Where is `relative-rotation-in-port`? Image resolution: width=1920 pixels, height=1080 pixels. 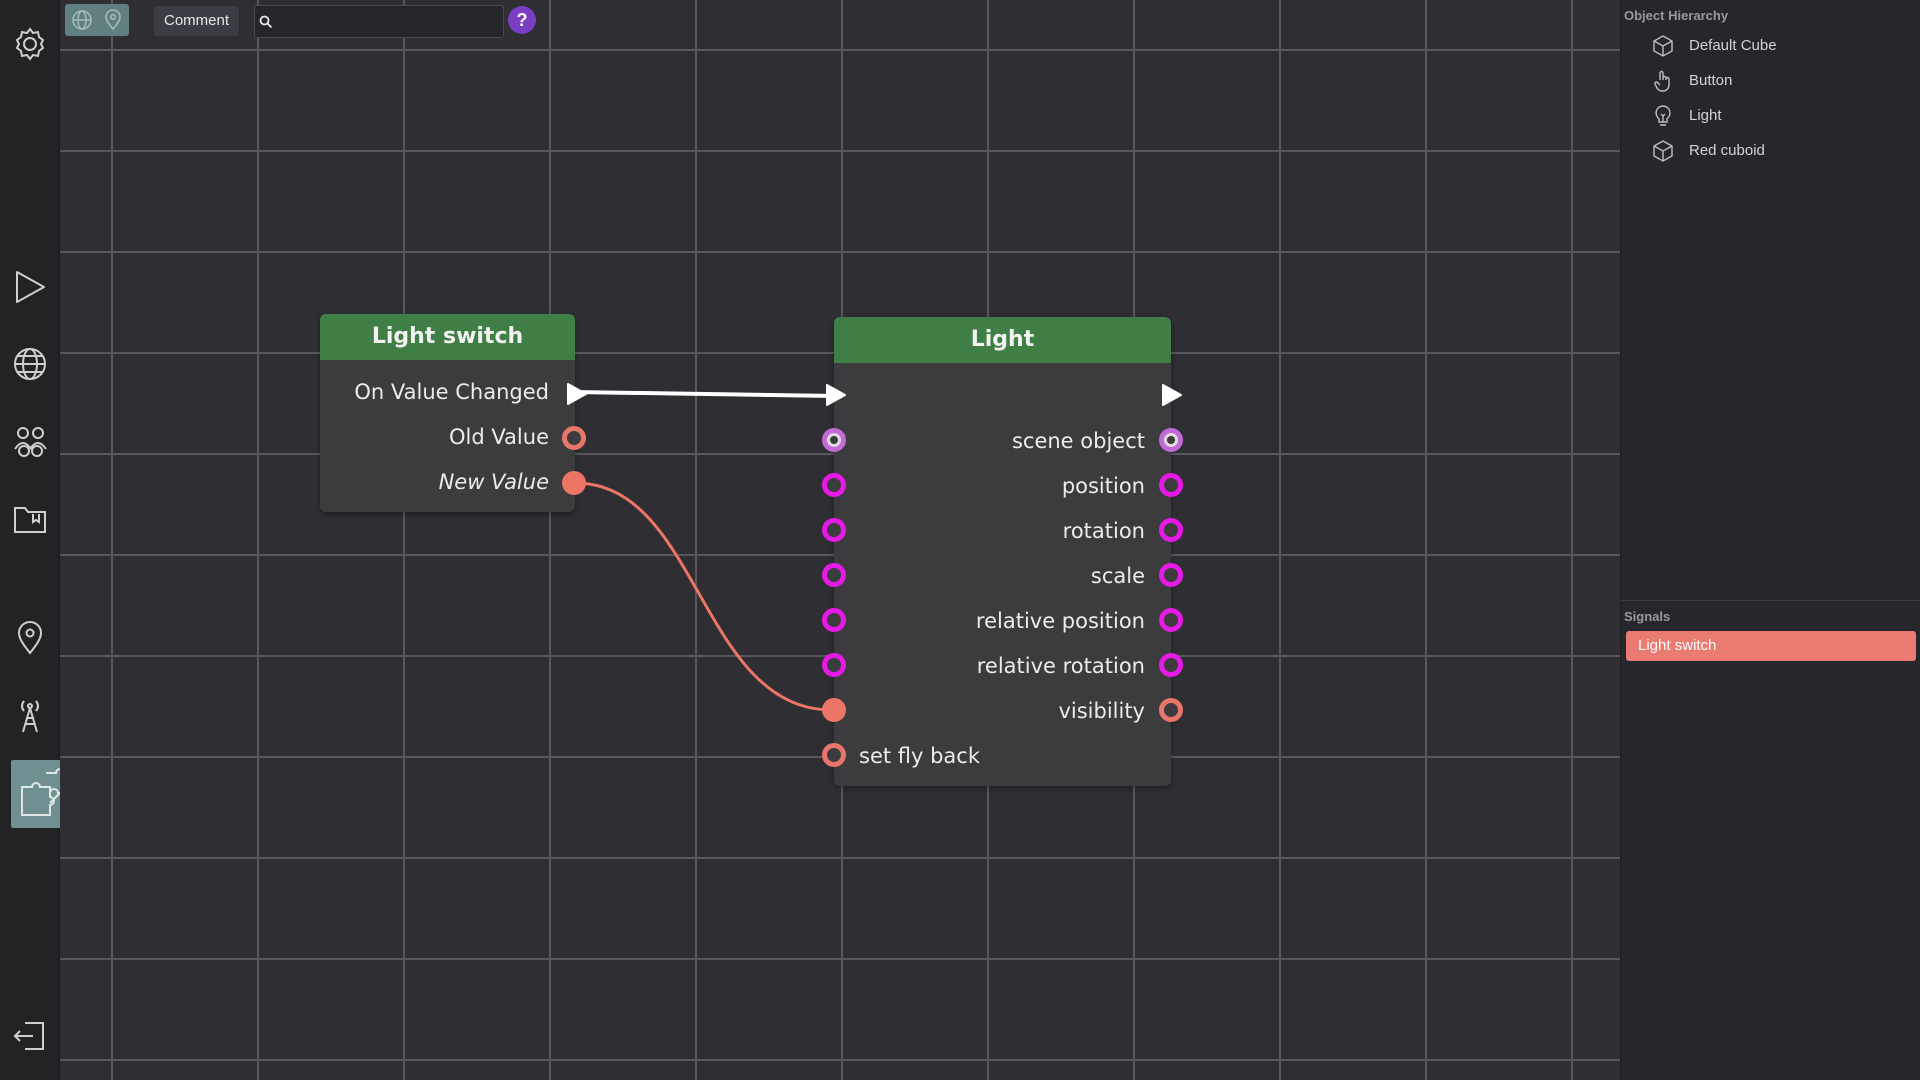
relative-rotation-in-port is located at coordinates (834, 665).